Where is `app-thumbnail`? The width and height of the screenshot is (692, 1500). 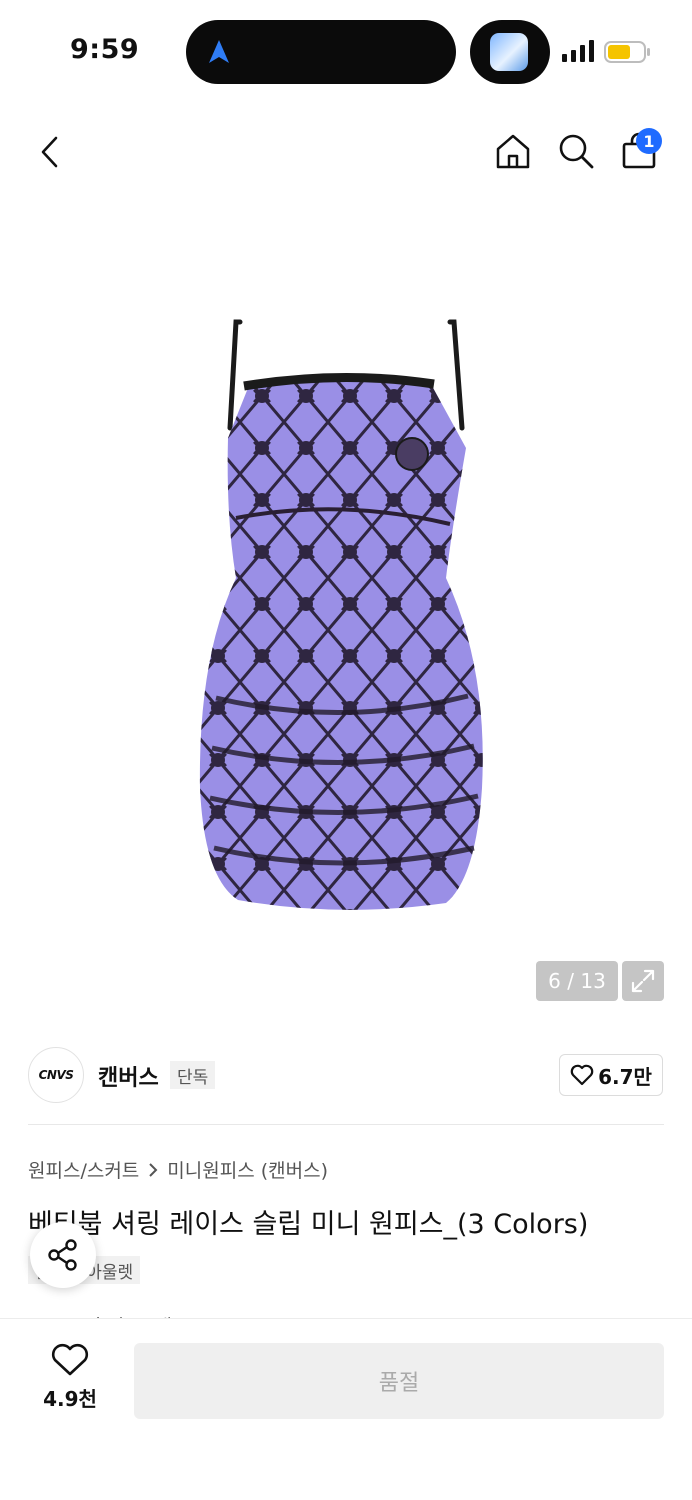
app-thumbnail is located at coordinates (509, 52).